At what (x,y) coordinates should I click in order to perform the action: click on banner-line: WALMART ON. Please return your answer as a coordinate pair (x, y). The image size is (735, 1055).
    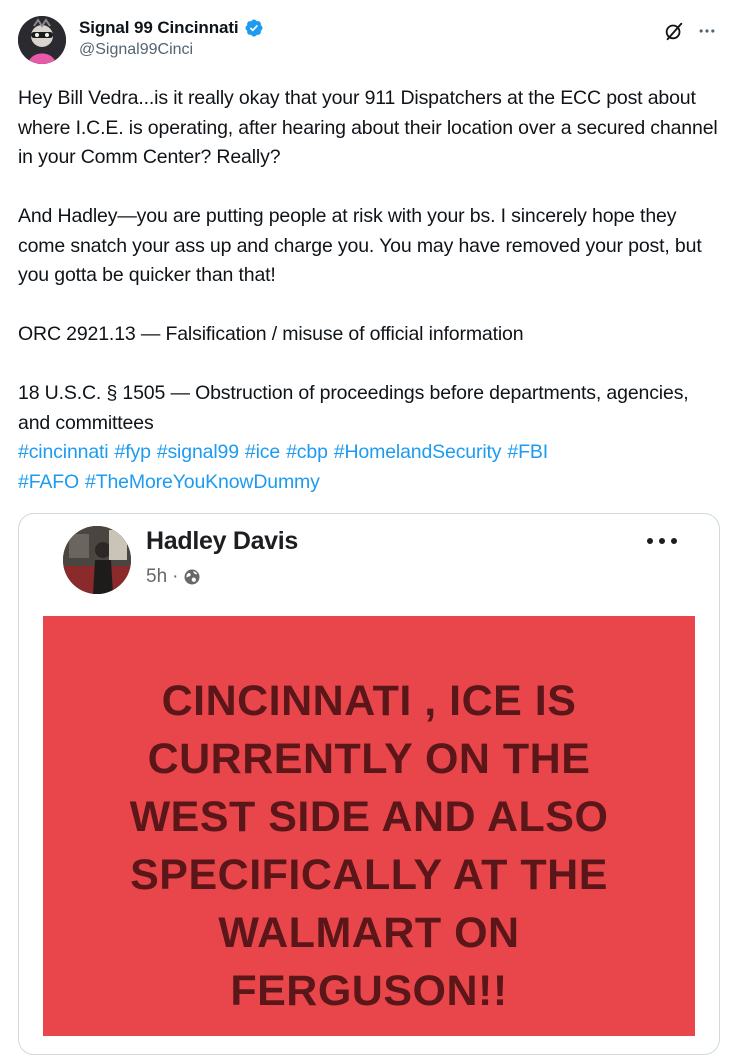
    Looking at the image, I should click on (369, 933).